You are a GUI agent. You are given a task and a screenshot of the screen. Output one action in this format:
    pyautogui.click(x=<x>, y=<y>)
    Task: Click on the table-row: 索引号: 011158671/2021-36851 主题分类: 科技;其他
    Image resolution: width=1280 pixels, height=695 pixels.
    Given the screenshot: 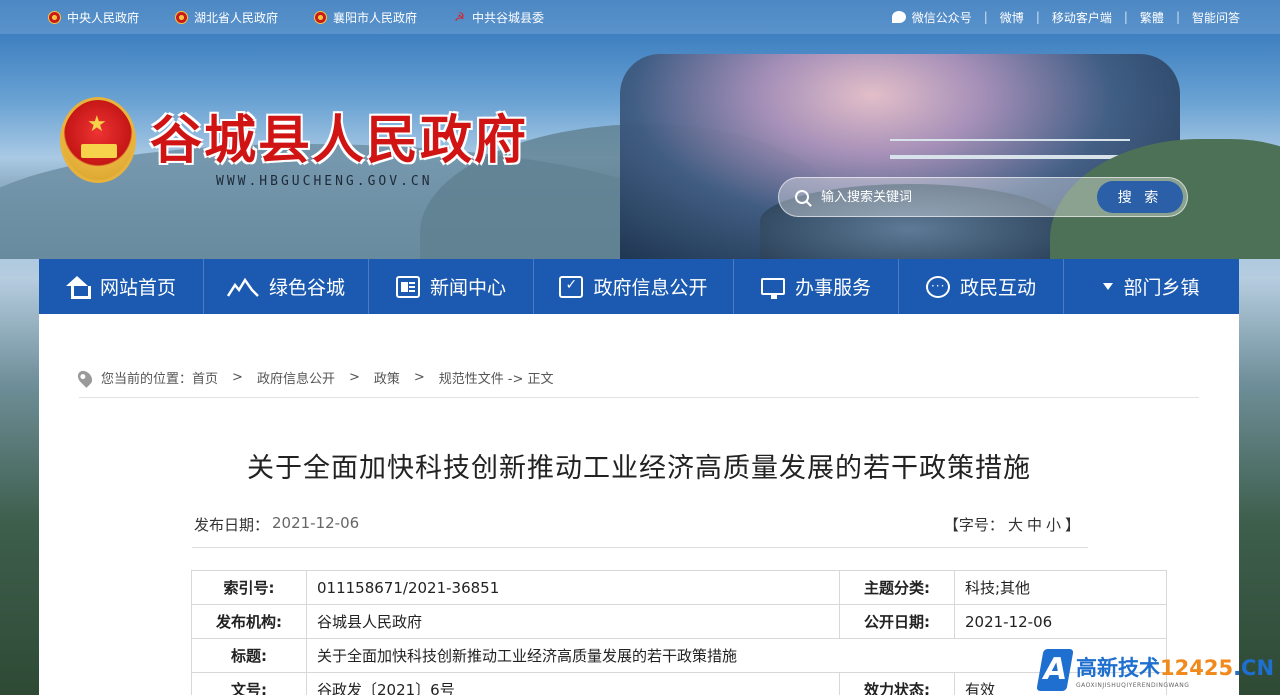 What is the action you would take?
    pyautogui.click(x=679, y=587)
    